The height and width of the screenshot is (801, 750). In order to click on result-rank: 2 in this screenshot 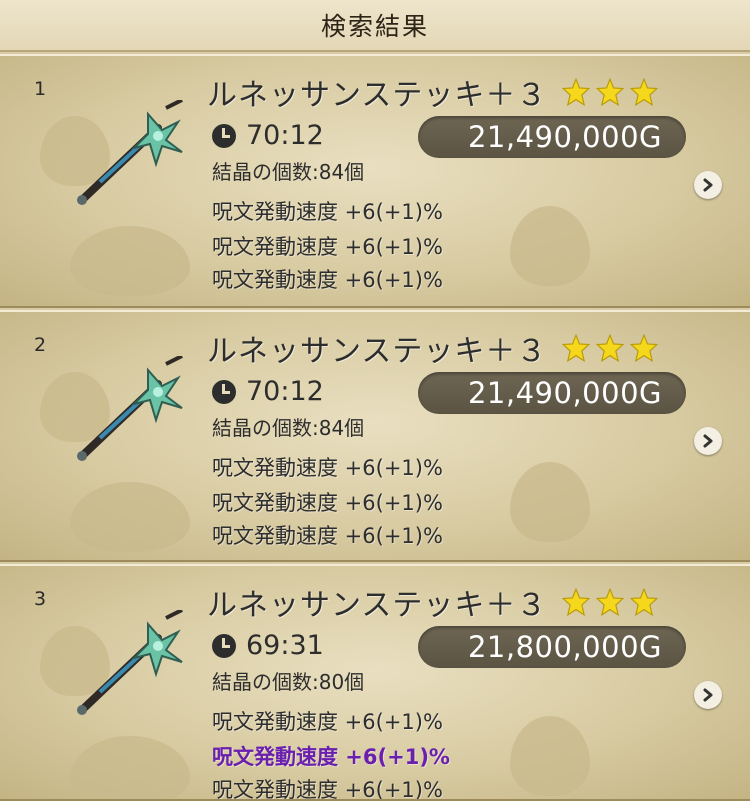, I will do `click(40, 345)`.